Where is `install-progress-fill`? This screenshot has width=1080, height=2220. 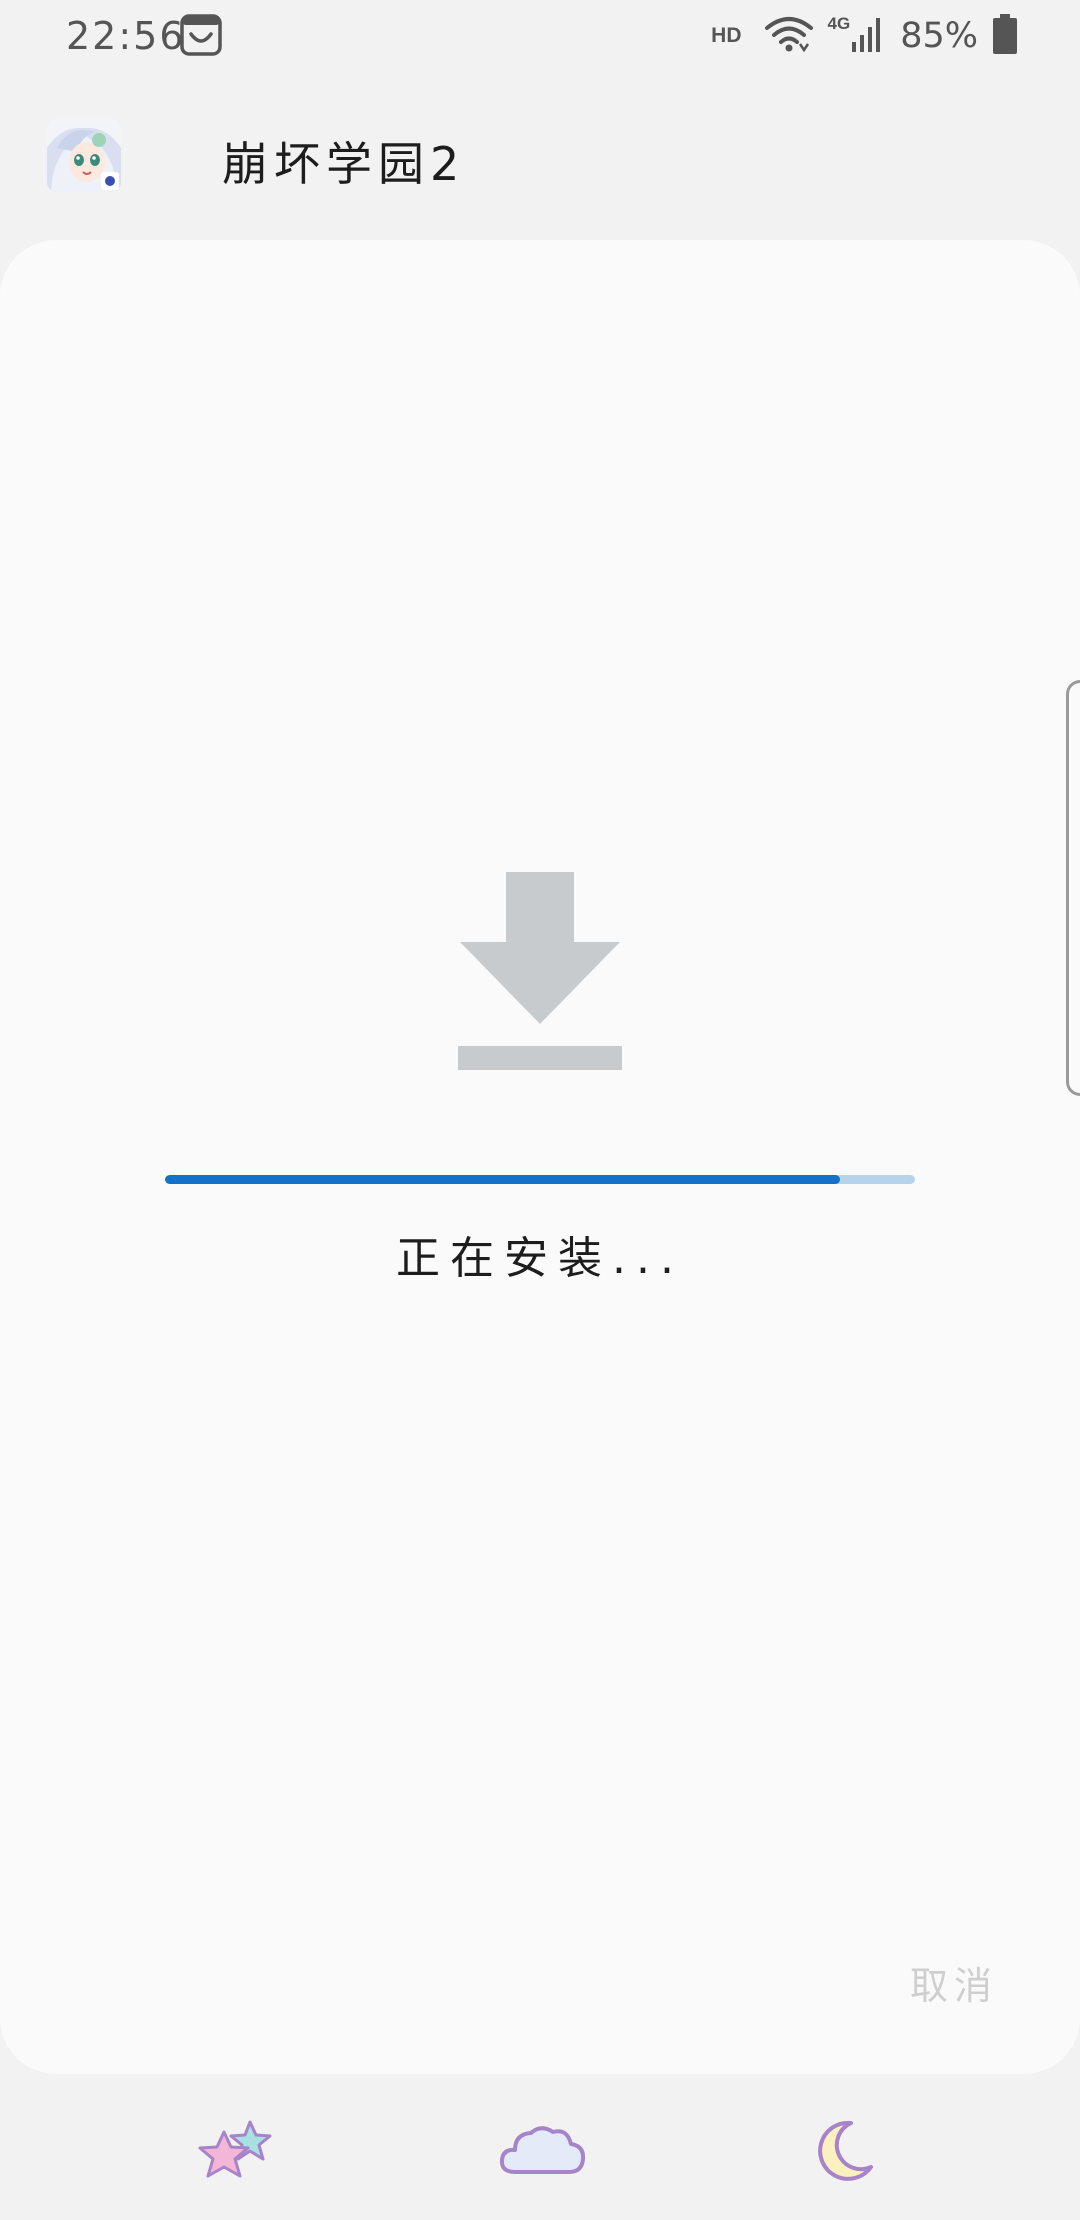
install-progress-fill is located at coordinates (502, 1179).